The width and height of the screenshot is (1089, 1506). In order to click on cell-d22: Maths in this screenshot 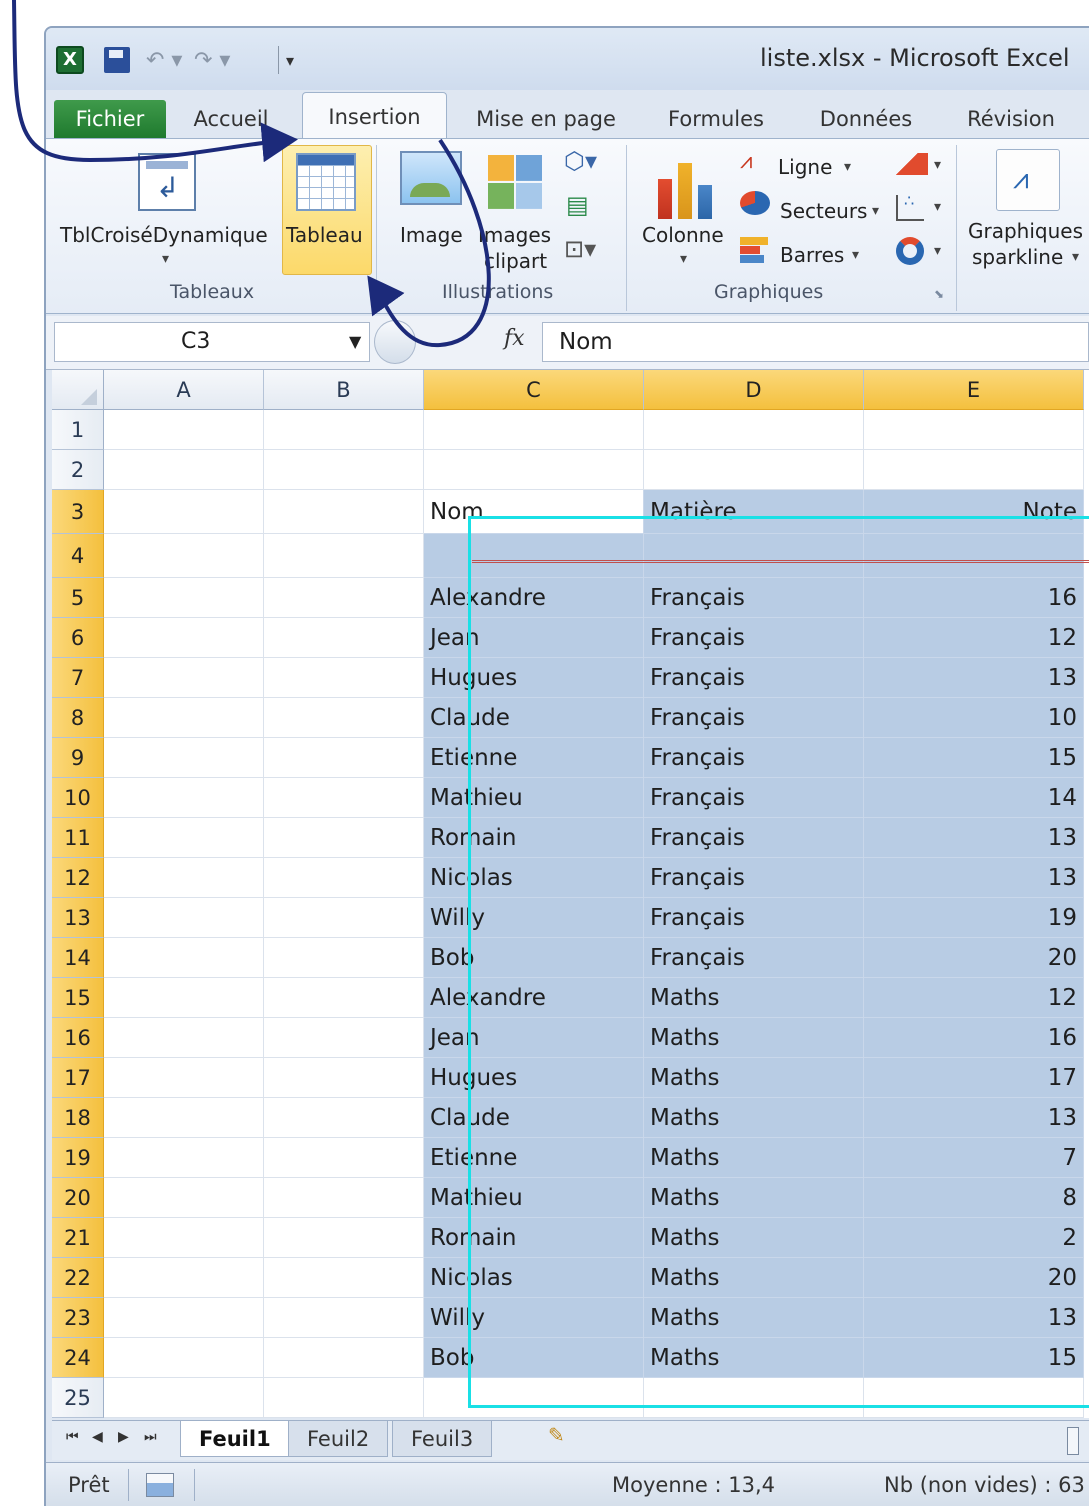, I will do `click(754, 1278)`.